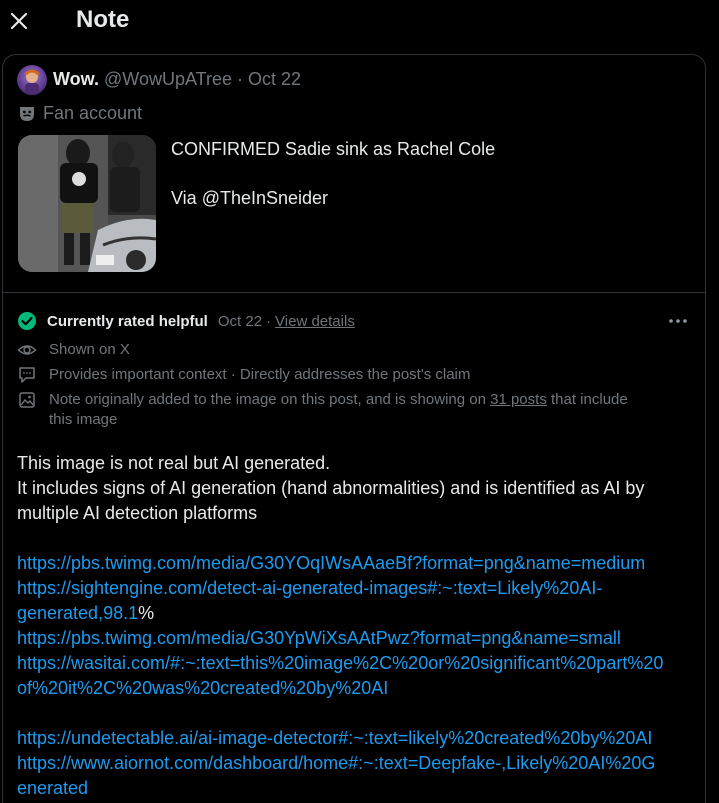  I want to click on eye-icon, so click(27, 350).